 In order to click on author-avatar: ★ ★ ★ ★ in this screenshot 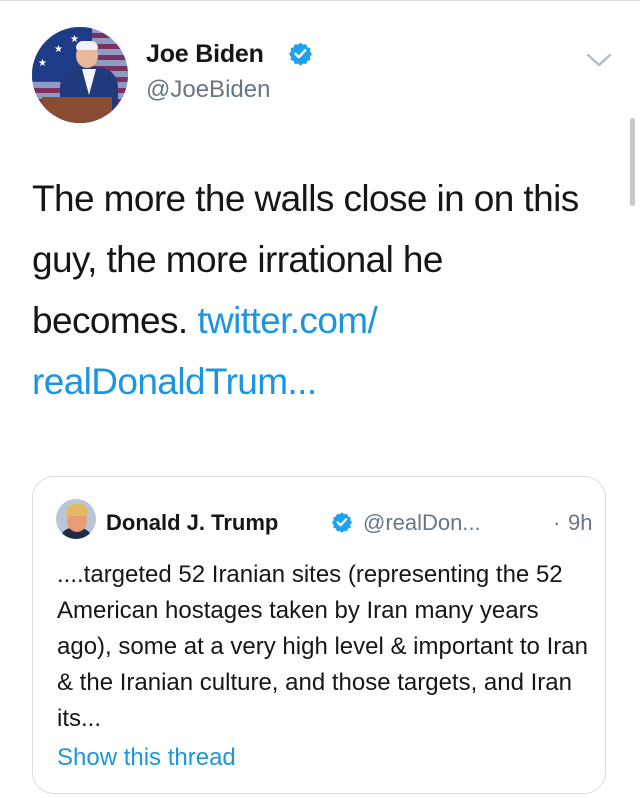, I will do `click(80, 75)`.